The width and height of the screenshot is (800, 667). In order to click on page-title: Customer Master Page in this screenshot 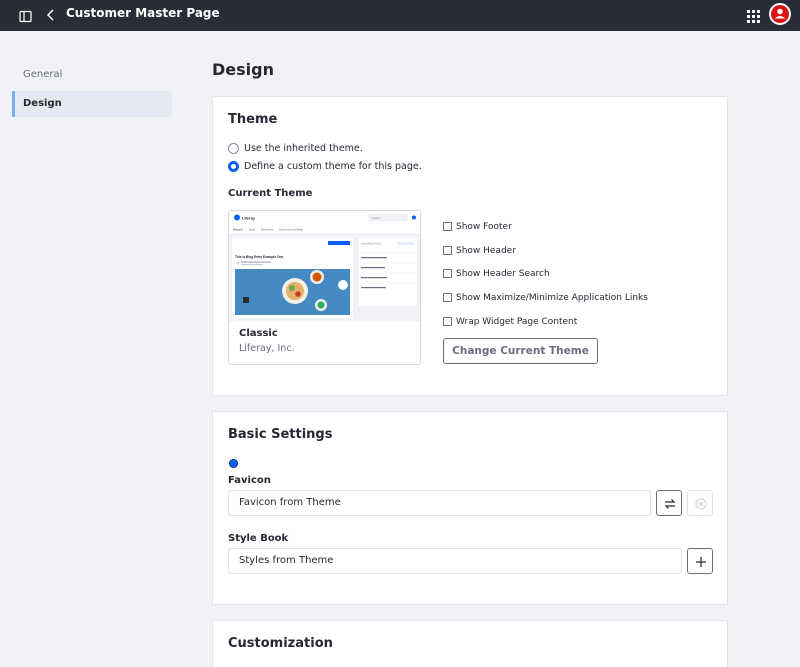, I will do `click(143, 13)`.